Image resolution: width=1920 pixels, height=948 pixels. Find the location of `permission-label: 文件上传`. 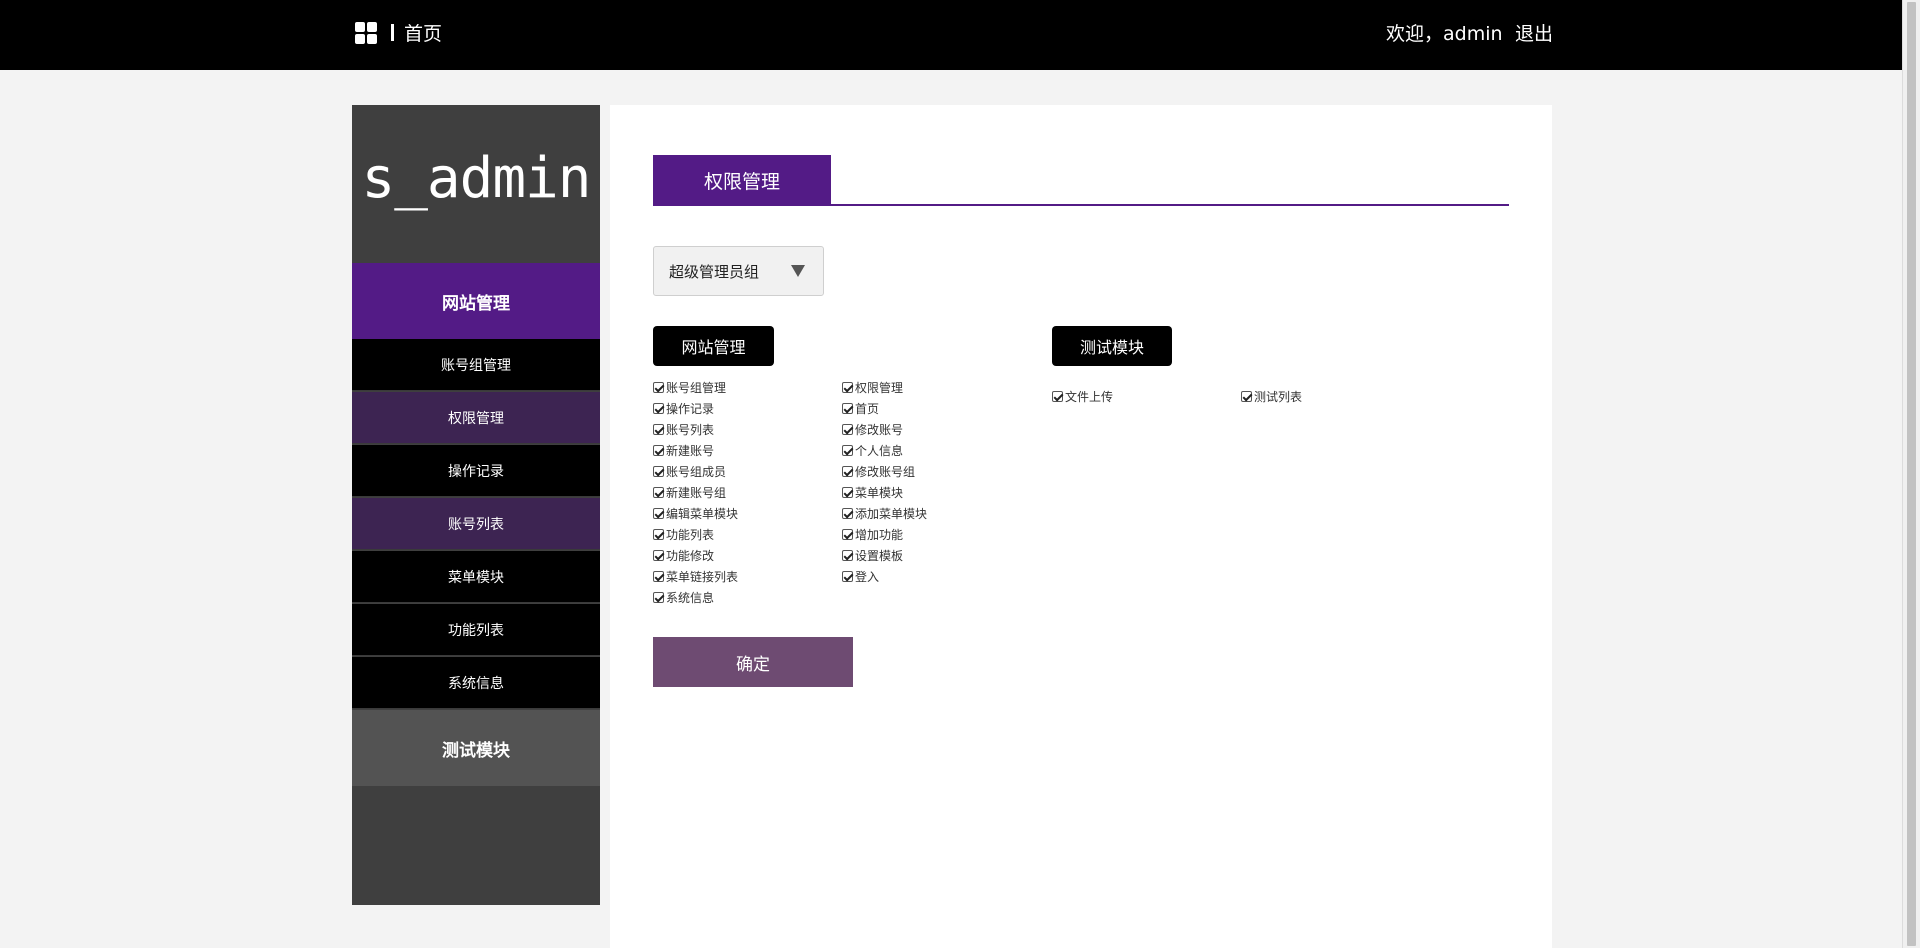

permission-label: 文件上传 is located at coordinates (1089, 396).